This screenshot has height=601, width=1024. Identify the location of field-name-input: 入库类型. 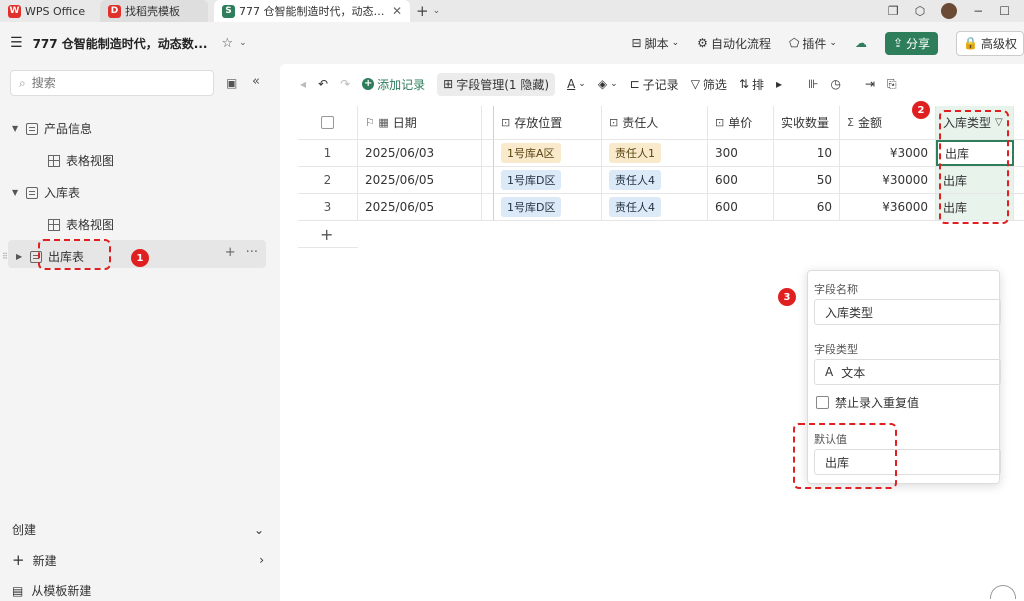
(907, 312).